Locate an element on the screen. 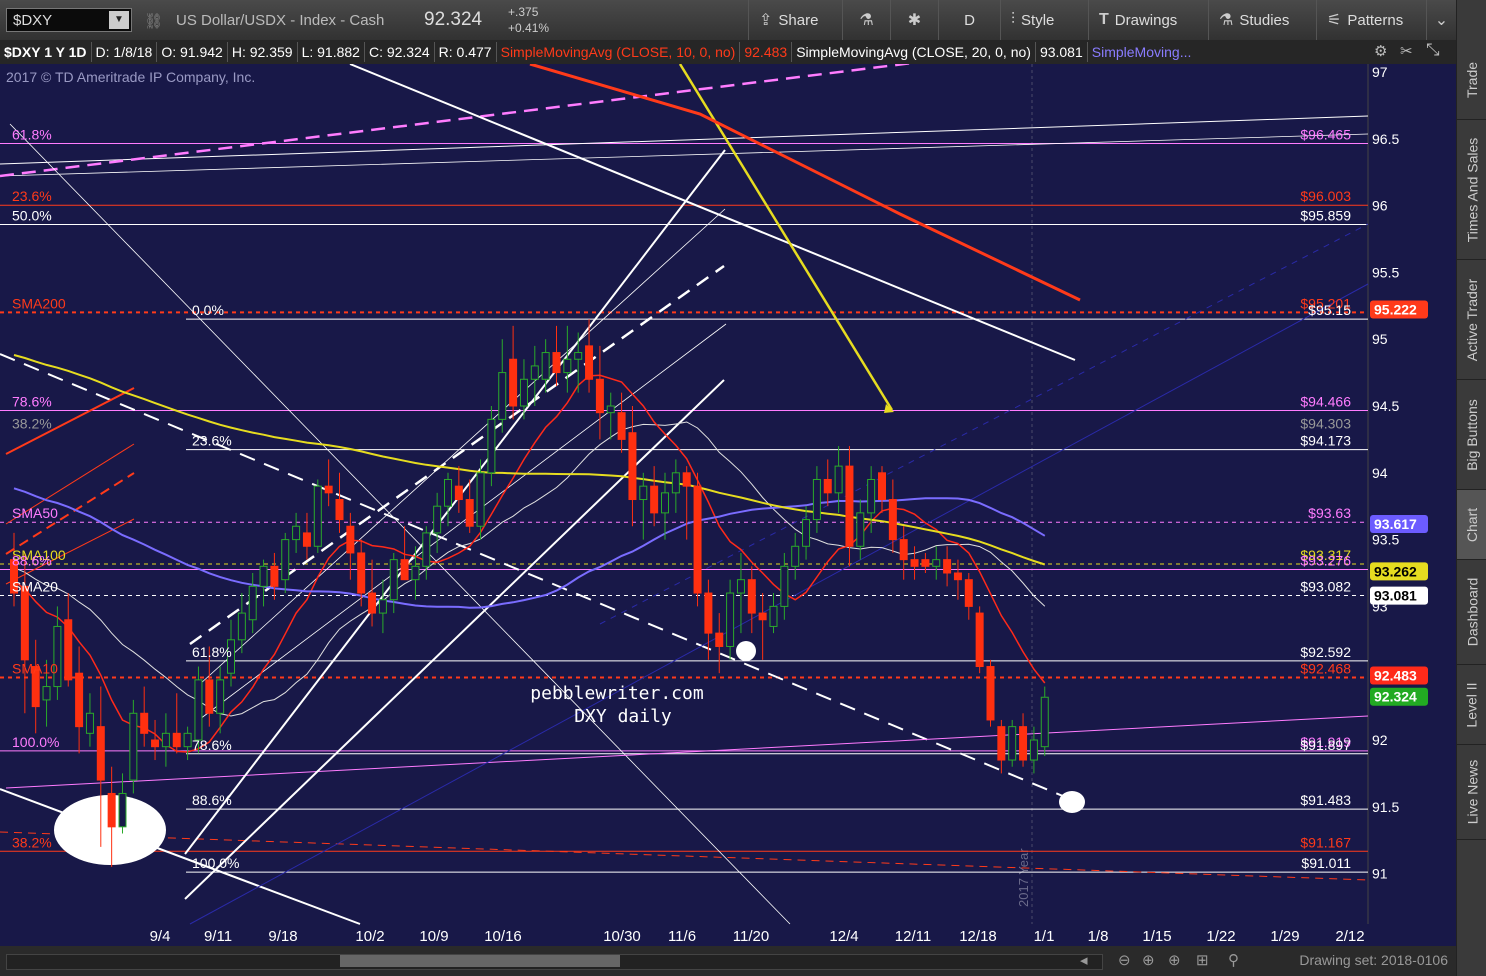 The height and width of the screenshot is (976, 1486). time-tick-label: 9/18 is located at coordinates (282, 936).